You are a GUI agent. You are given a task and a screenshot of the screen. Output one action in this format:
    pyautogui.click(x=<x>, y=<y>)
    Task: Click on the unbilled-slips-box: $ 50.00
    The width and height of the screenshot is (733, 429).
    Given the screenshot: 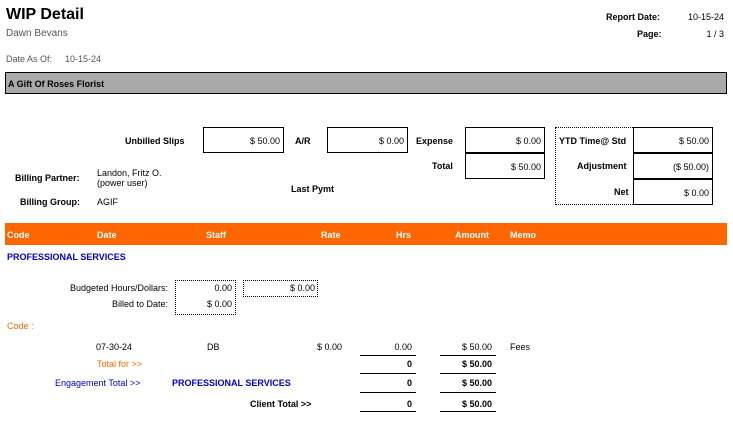 What is the action you would take?
    pyautogui.click(x=243, y=140)
    